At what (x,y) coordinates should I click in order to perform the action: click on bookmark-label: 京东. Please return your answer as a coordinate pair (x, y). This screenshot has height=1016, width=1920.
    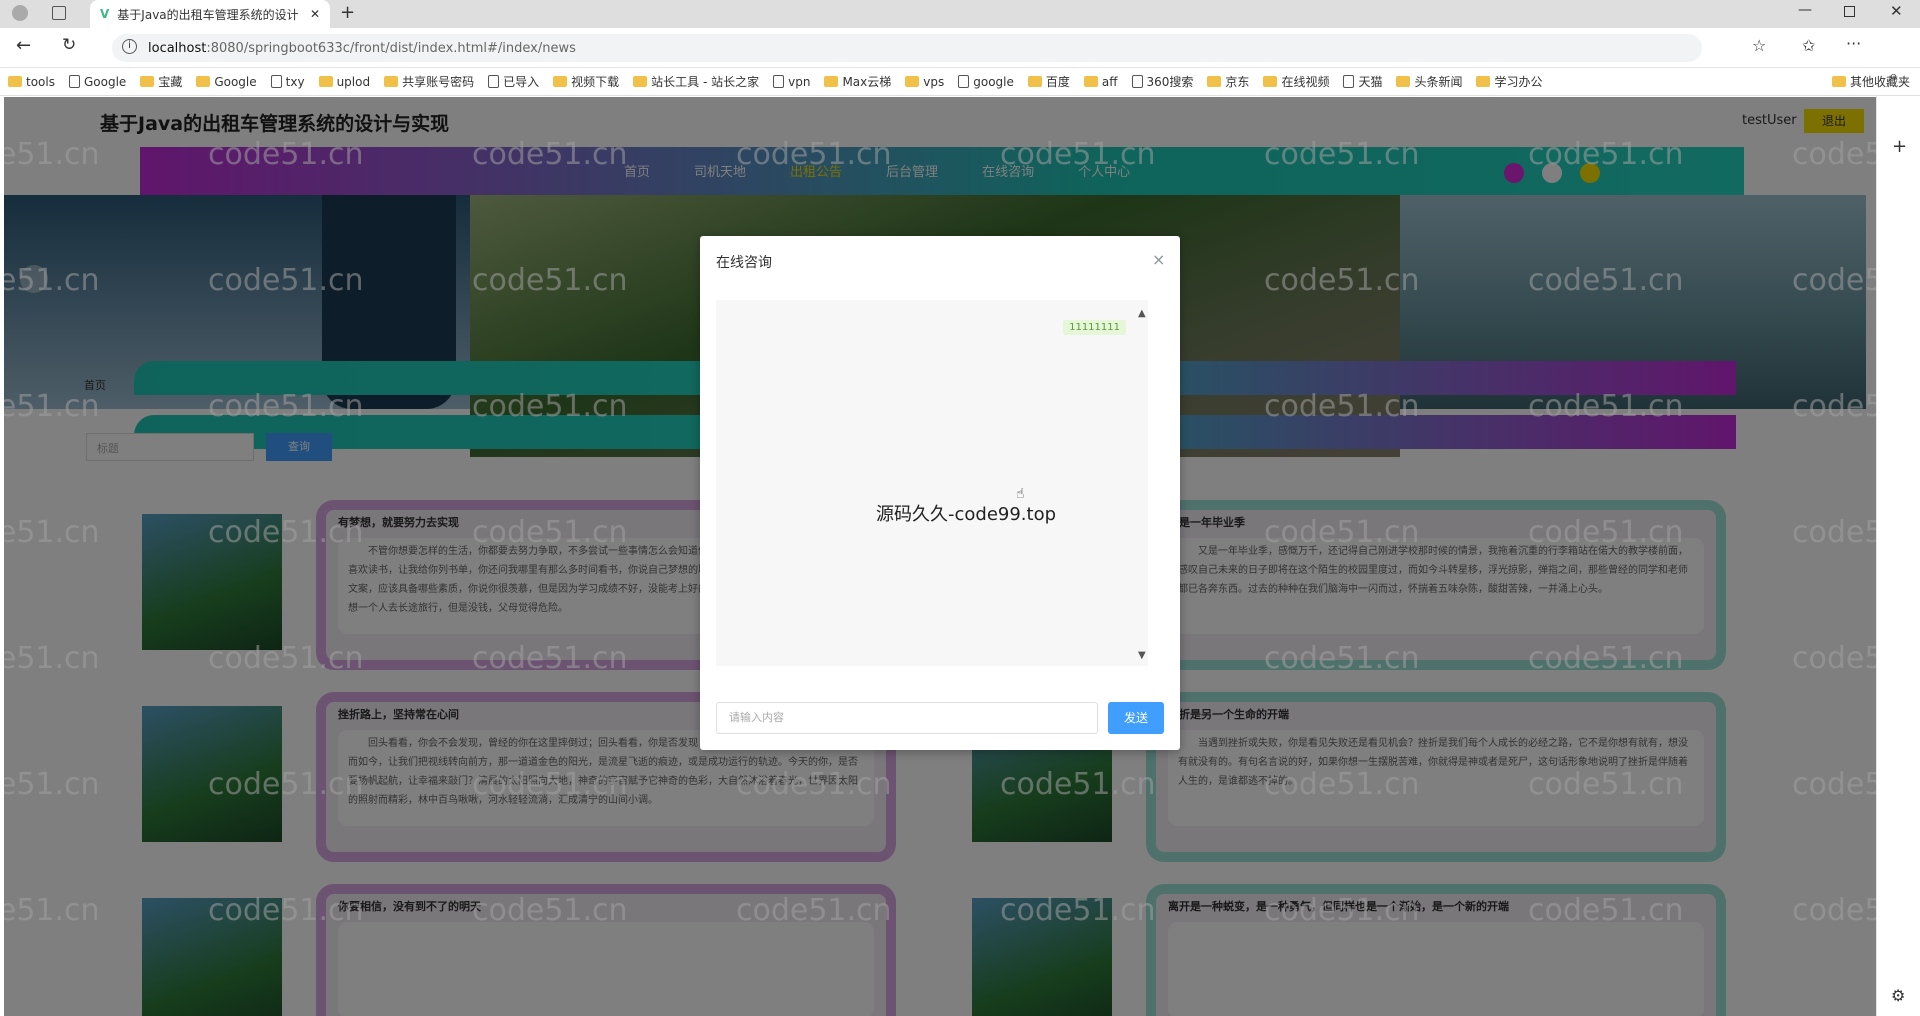
    Looking at the image, I should click on (1237, 82).